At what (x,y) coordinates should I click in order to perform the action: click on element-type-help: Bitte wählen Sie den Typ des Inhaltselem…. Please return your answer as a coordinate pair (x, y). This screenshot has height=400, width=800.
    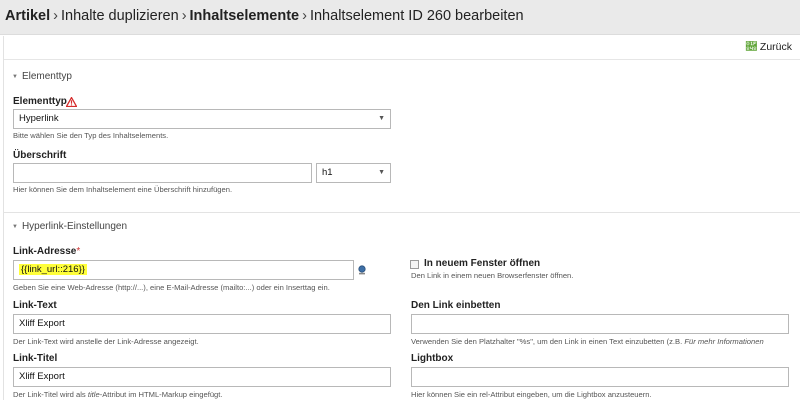
    Looking at the image, I should click on (91, 135).